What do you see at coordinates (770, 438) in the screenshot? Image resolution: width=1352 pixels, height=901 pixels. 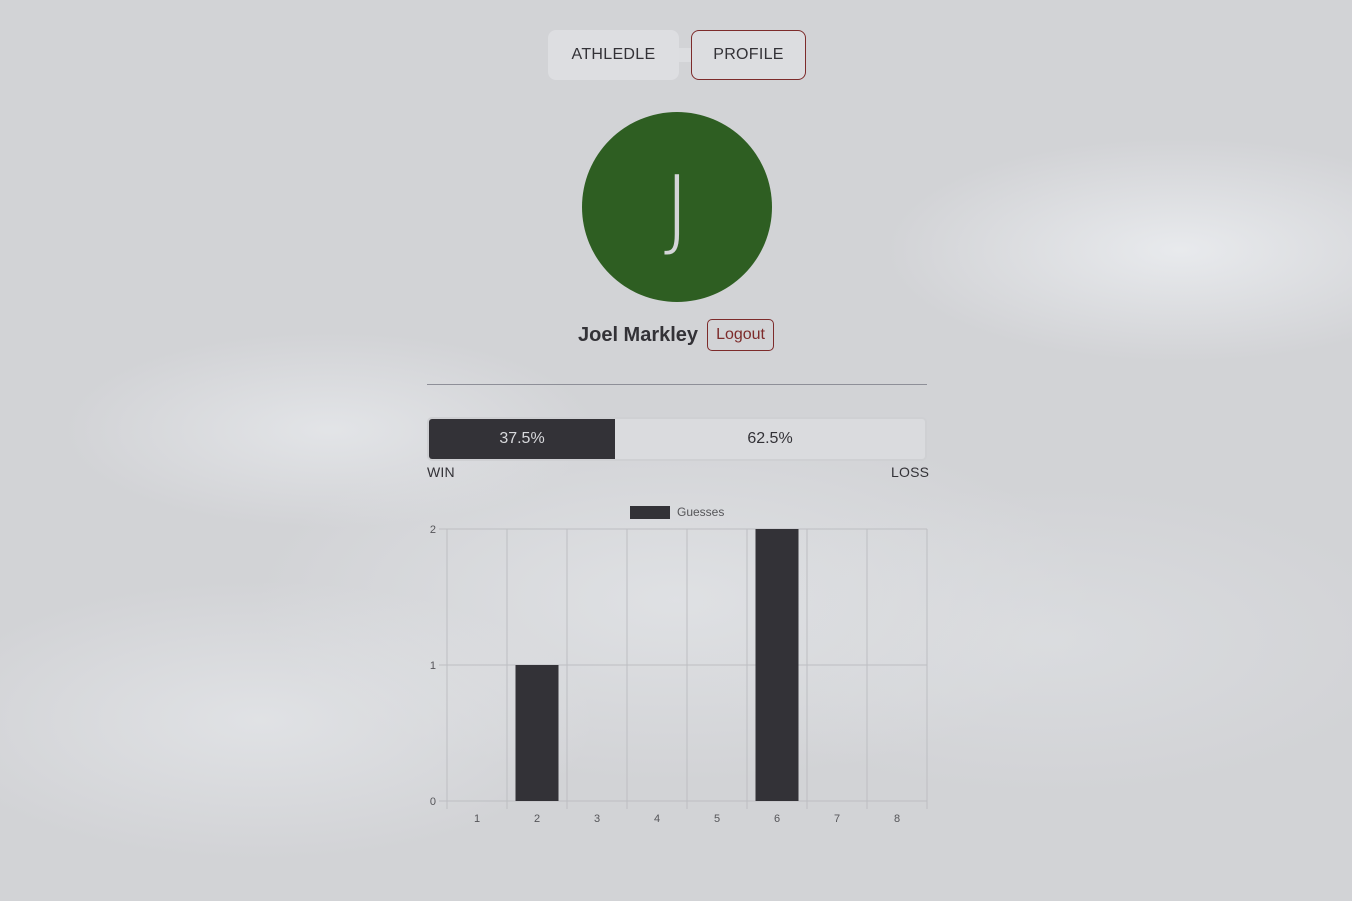 I see `loss-segment: 62.5%` at bounding box center [770, 438].